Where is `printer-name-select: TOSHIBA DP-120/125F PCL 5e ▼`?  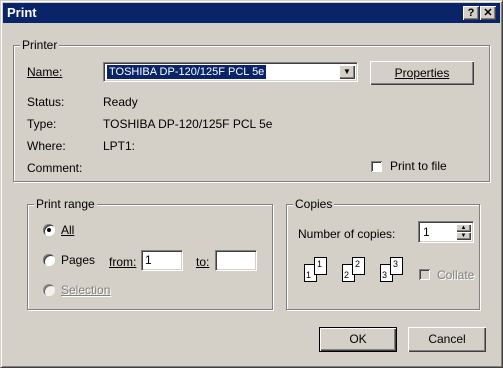 printer-name-select: TOSHIBA DP-120/125F PCL 5e ▼ is located at coordinates (230, 72).